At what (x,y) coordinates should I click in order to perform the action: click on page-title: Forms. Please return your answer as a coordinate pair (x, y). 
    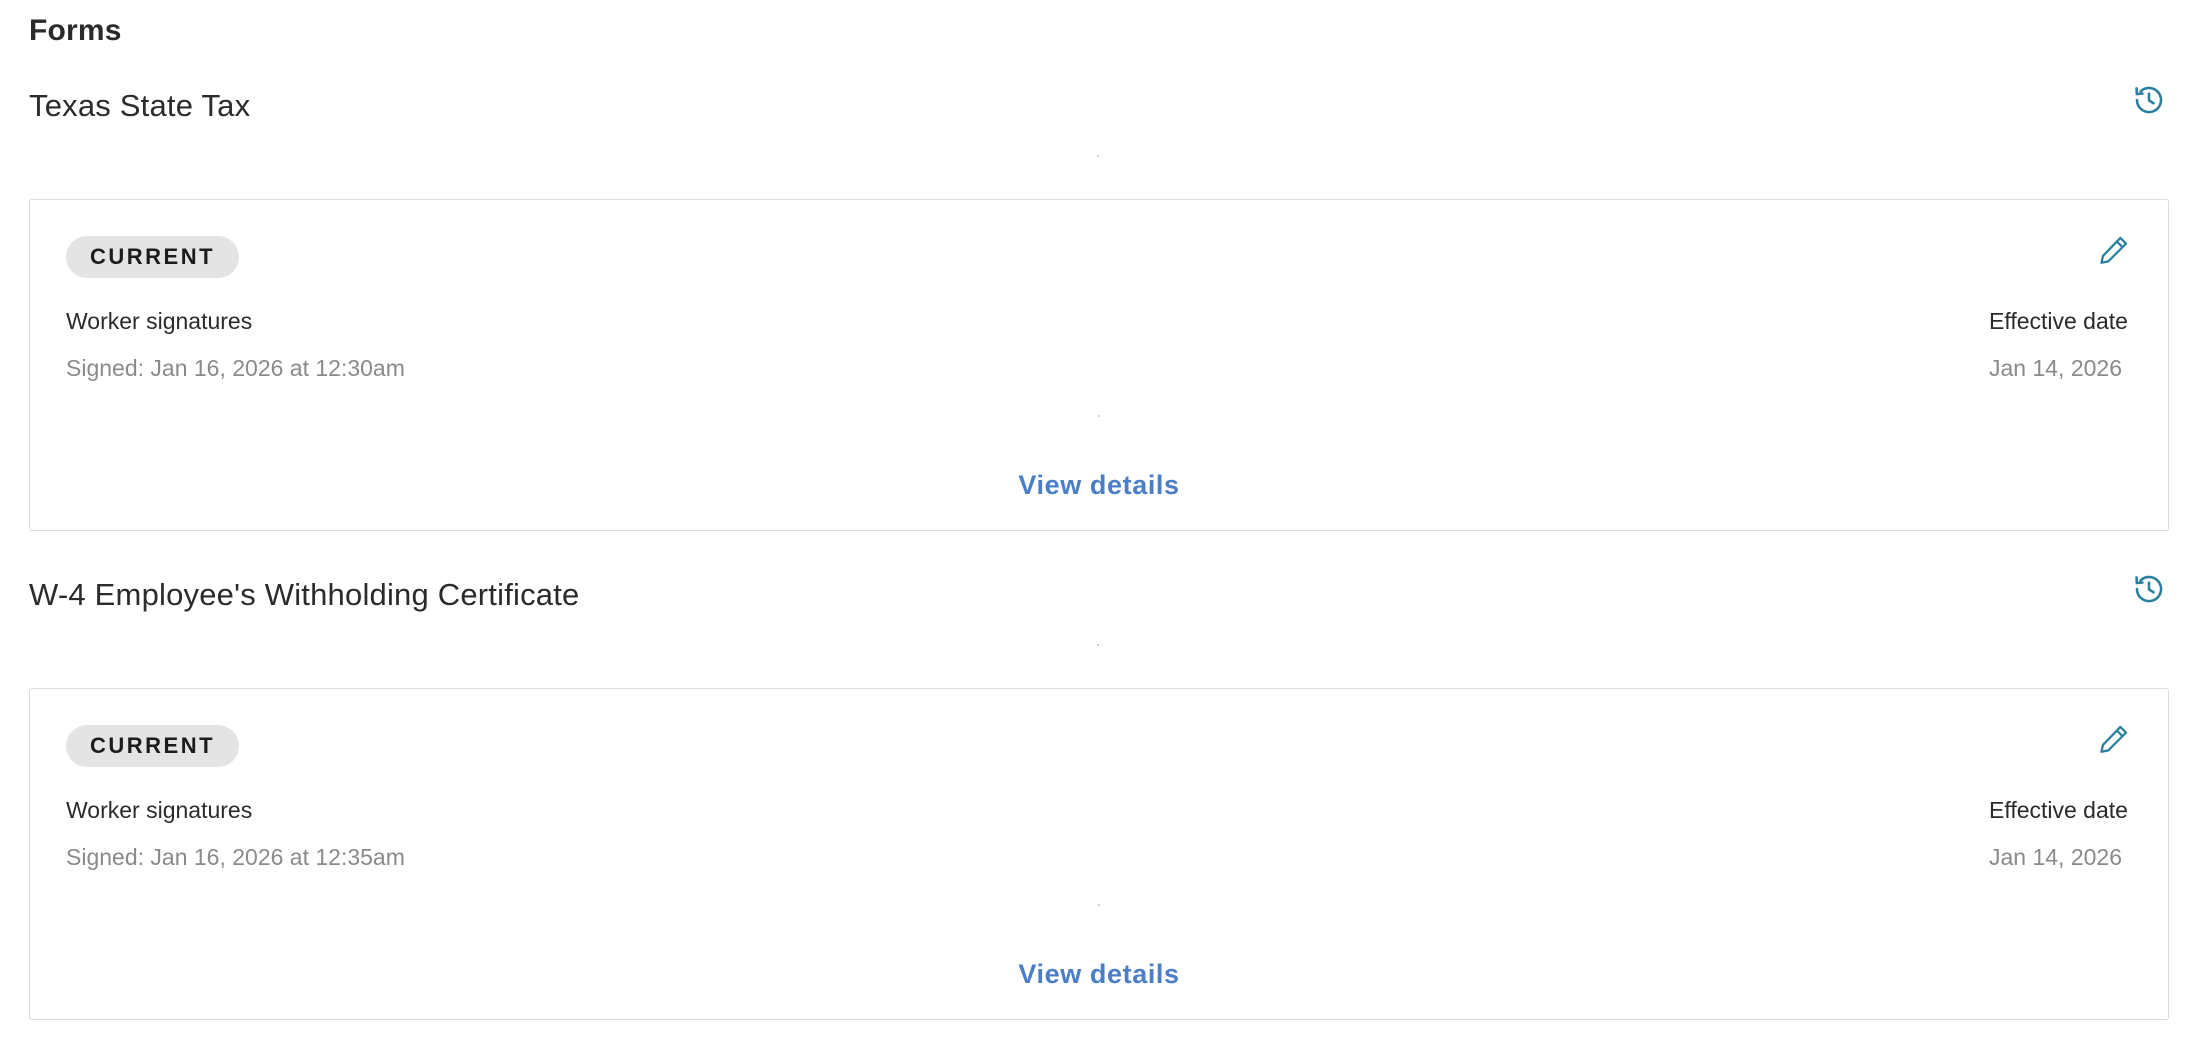
    Looking at the image, I should click on (75, 30).